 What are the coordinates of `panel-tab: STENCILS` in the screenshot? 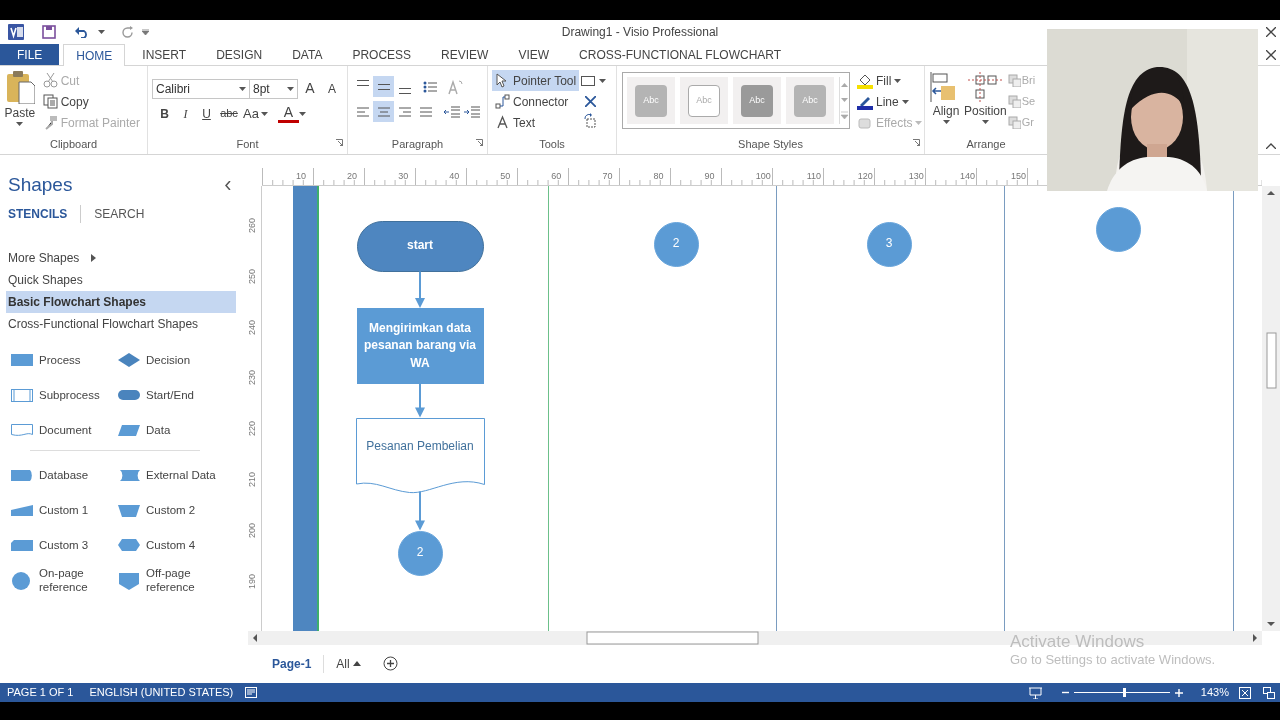 It's located at (38, 214).